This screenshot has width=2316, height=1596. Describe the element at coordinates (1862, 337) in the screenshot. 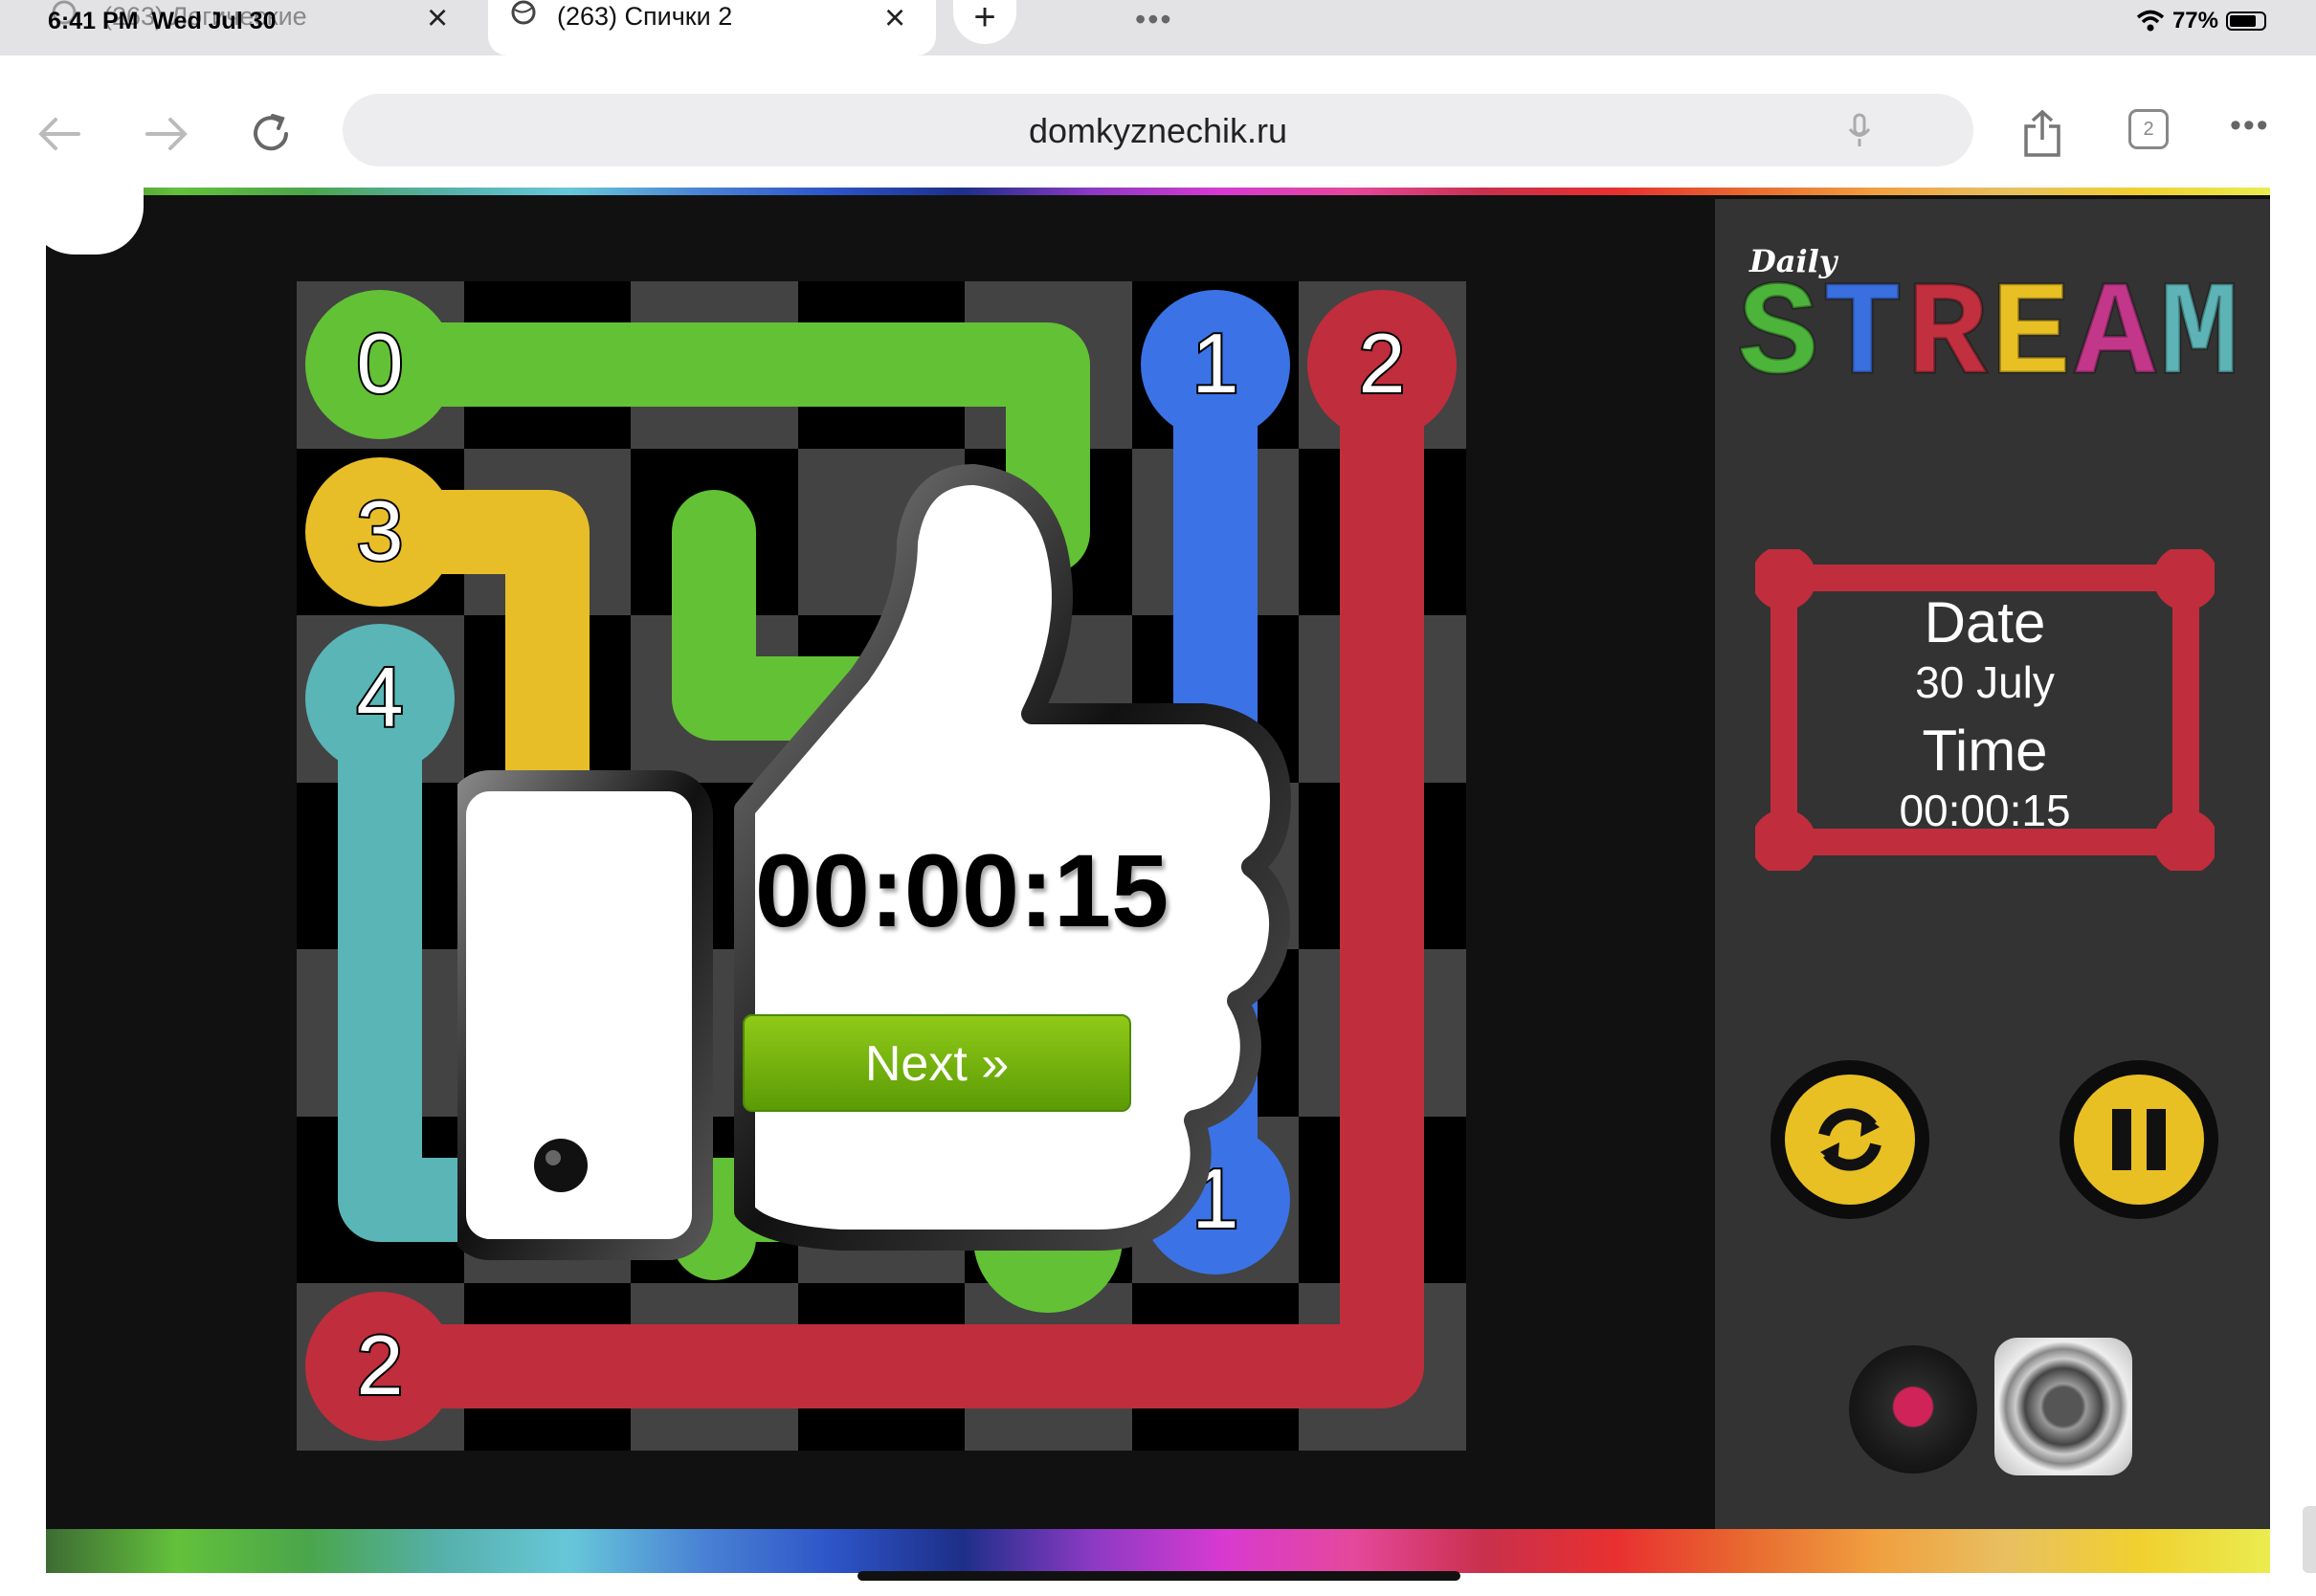

I see `logo-letter: T` at that location.